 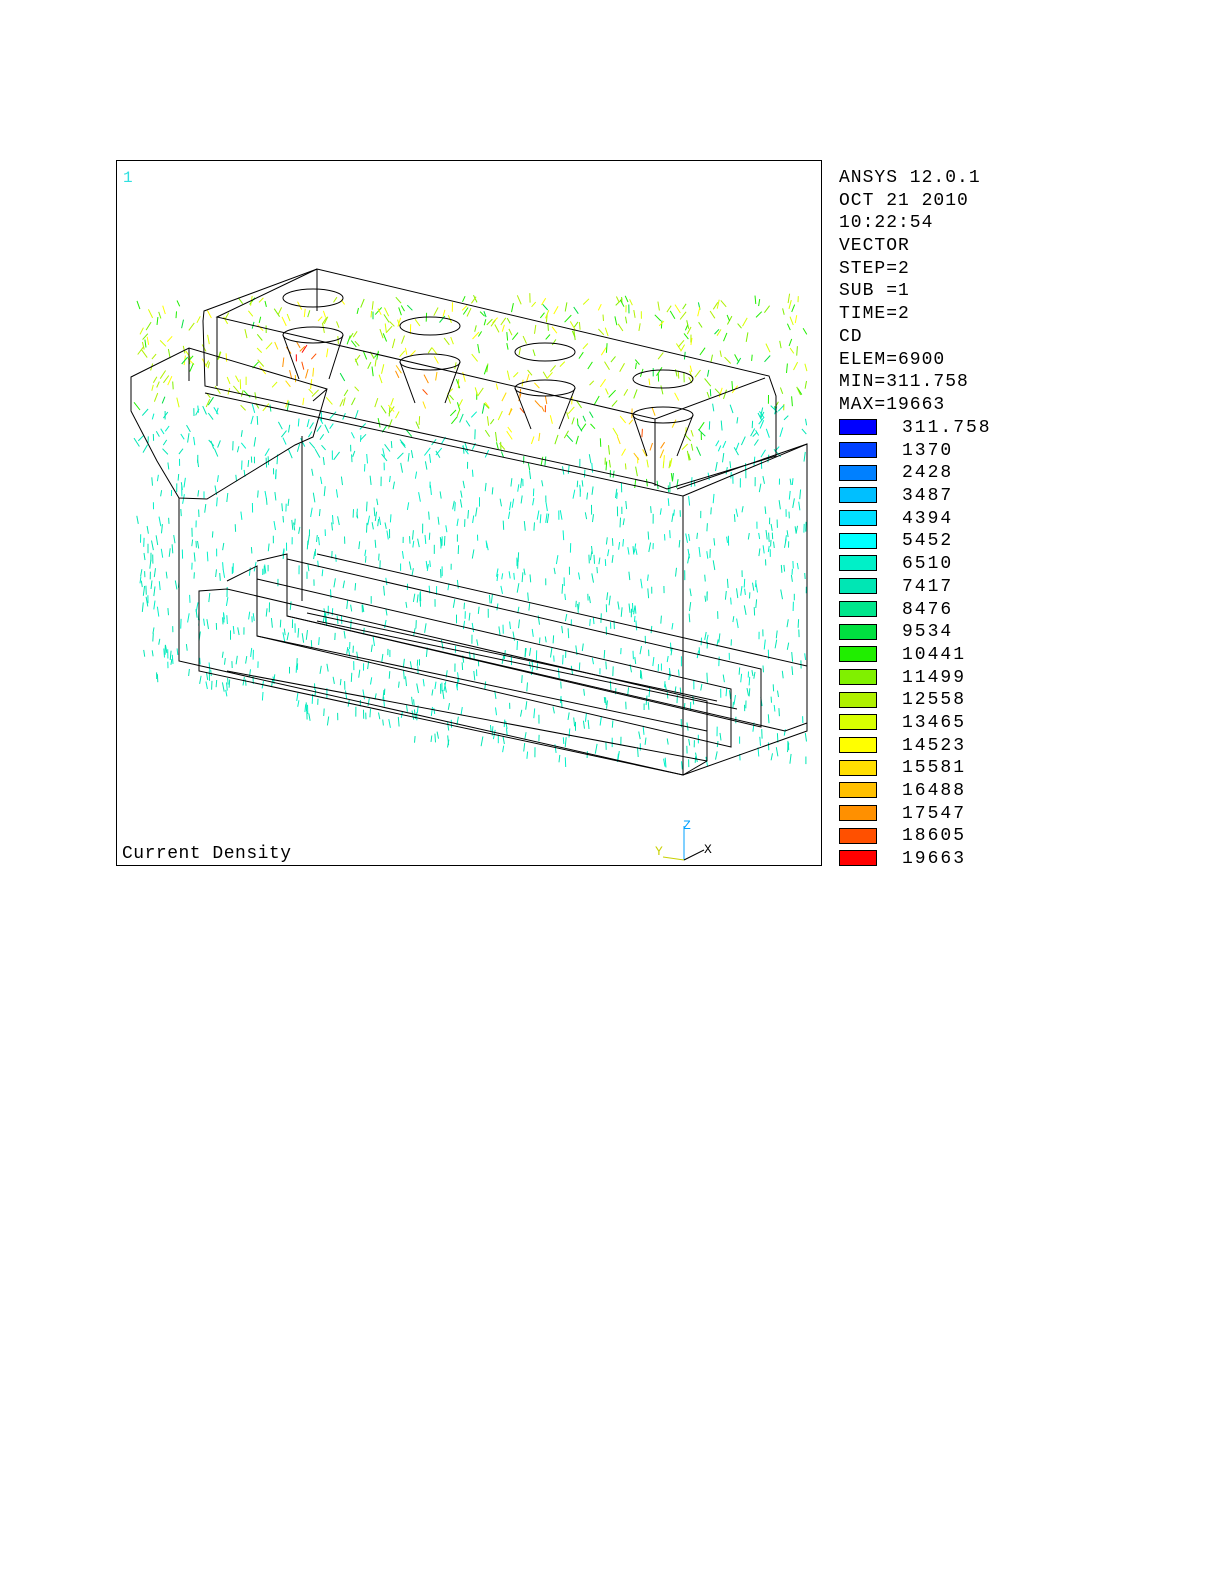 What do you see at coordinates (229, 423) in the screenshot?
I see `left-block` at bounding box center [229, 423].